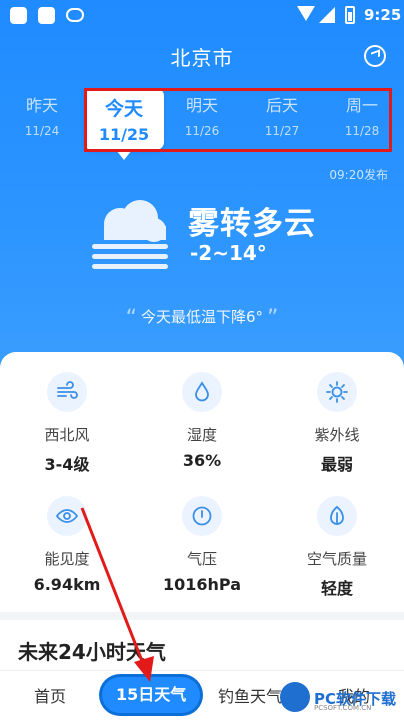  I want to click on detail-value: 最弱, so click(336, 464).